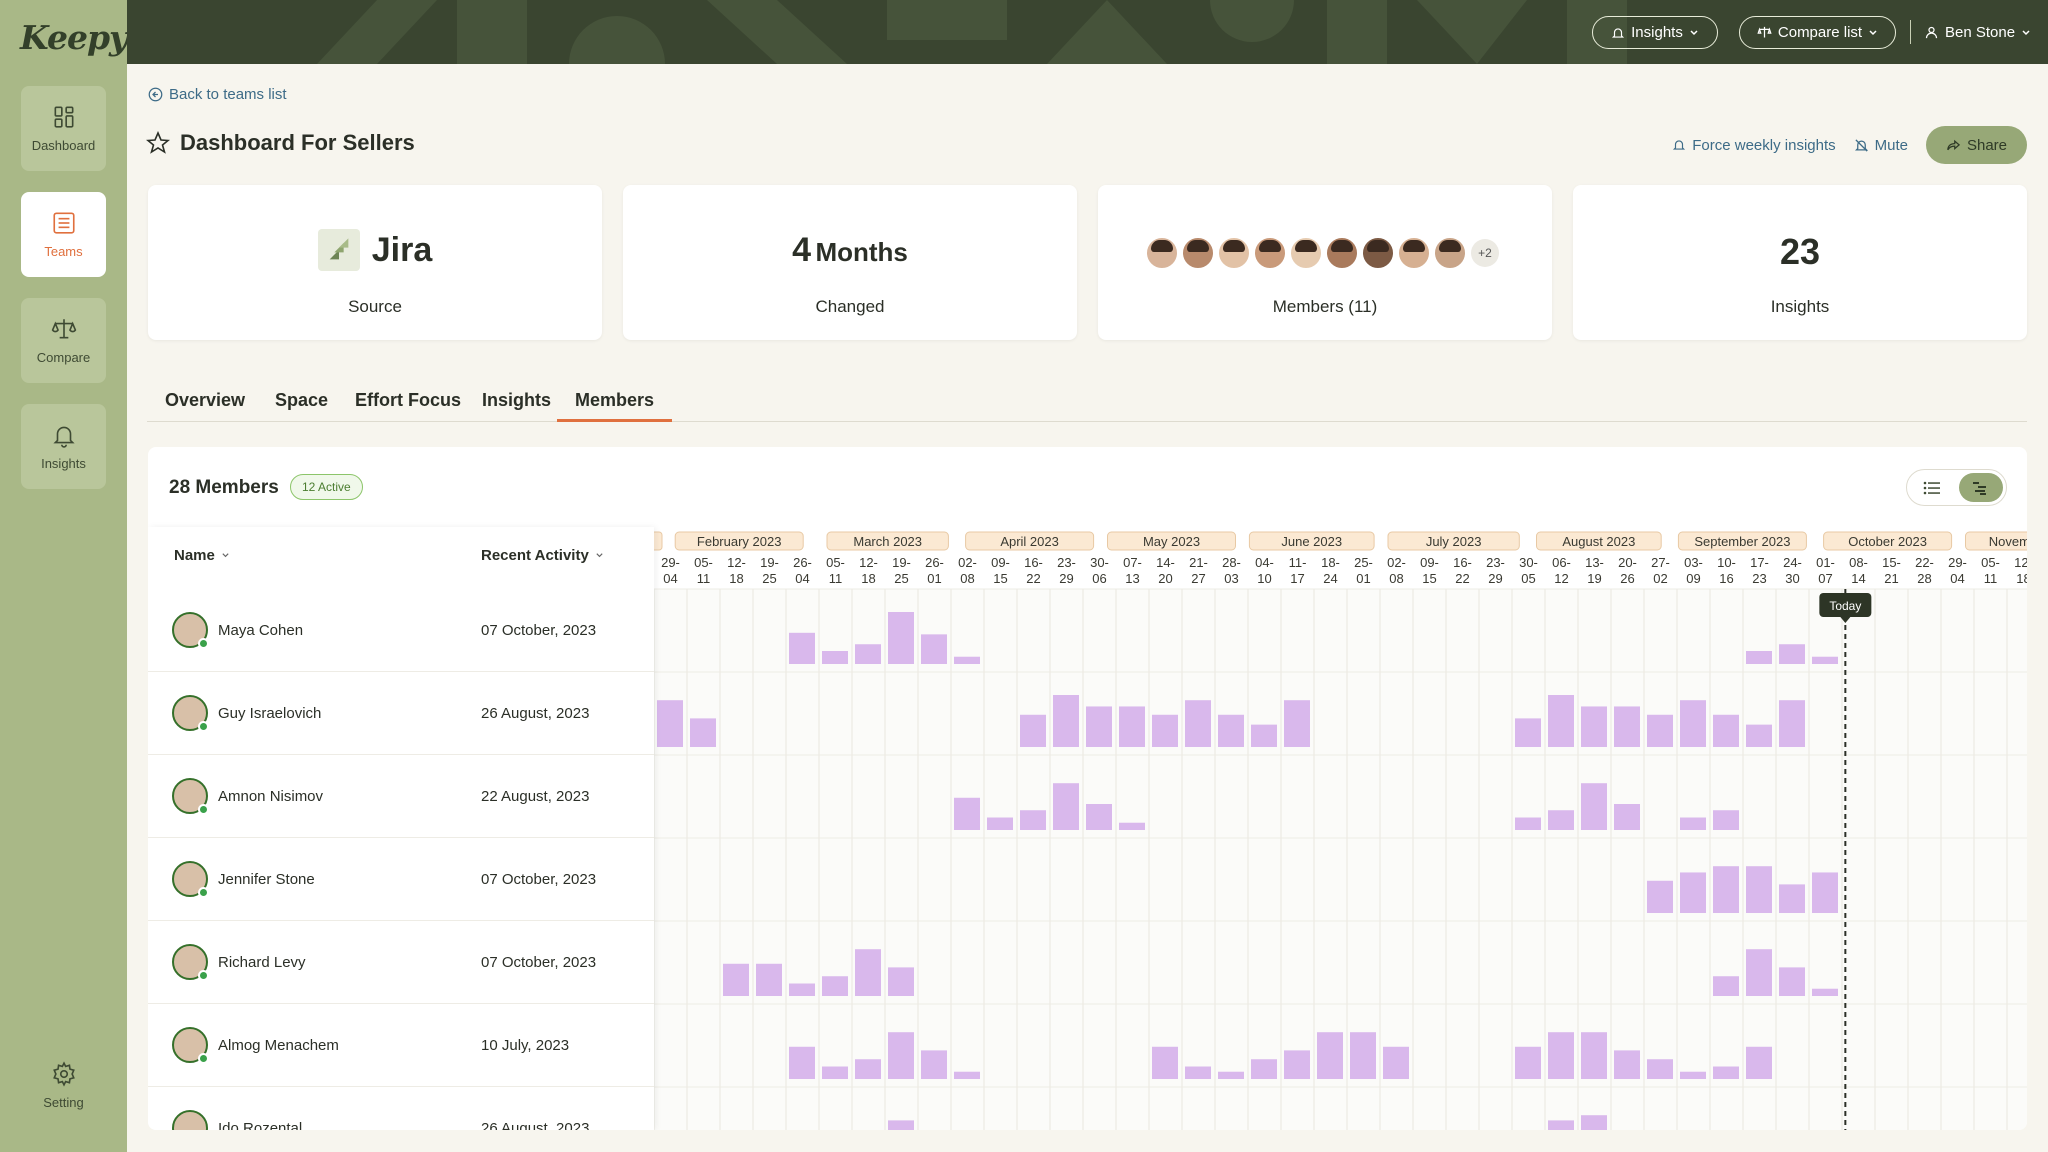 This screenshot has height=1152, width=2048. Describe the element at coordinates (1759, 562) in the screenshot. I see `week-label: 17-` at that location.